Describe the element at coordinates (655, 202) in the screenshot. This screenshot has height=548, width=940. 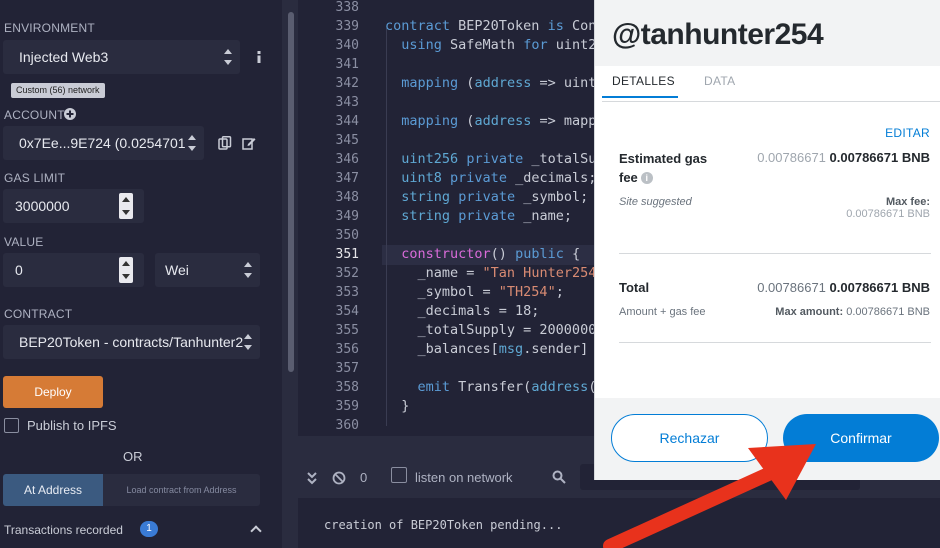
I see `site-suggested-label: Site suggested` at that location.